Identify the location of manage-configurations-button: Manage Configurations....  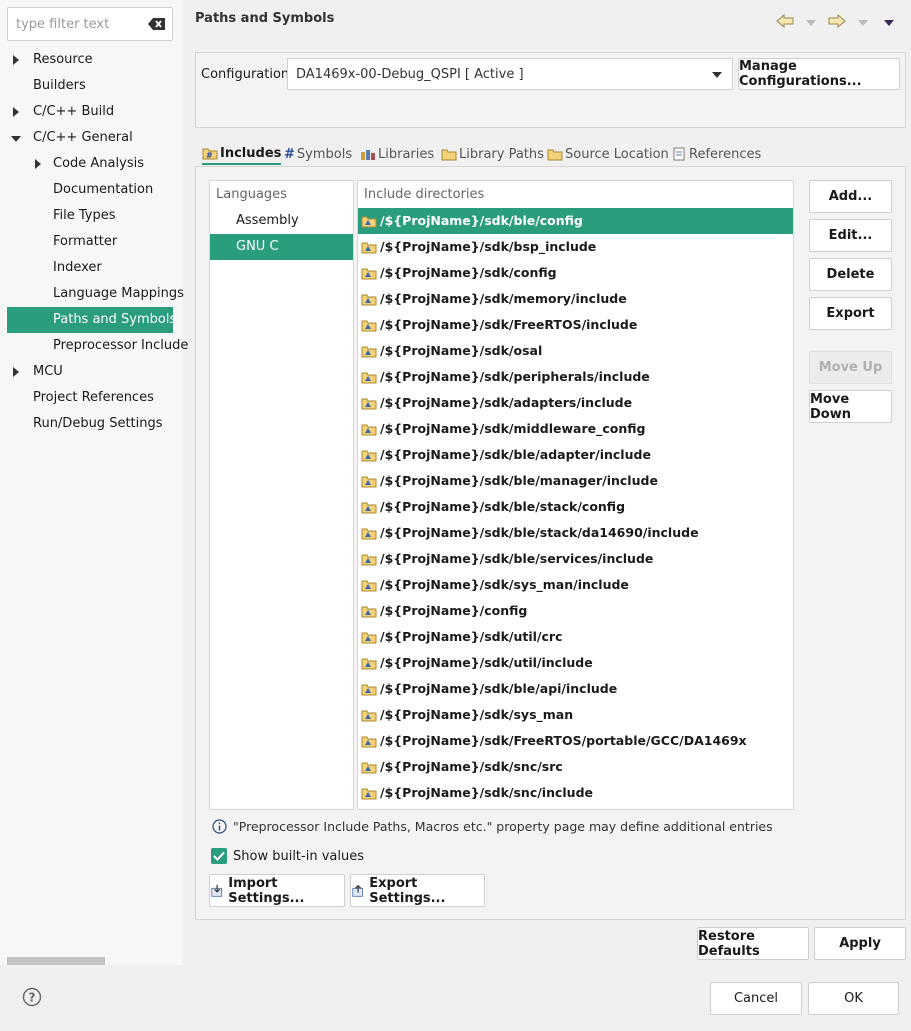
(819, 74).